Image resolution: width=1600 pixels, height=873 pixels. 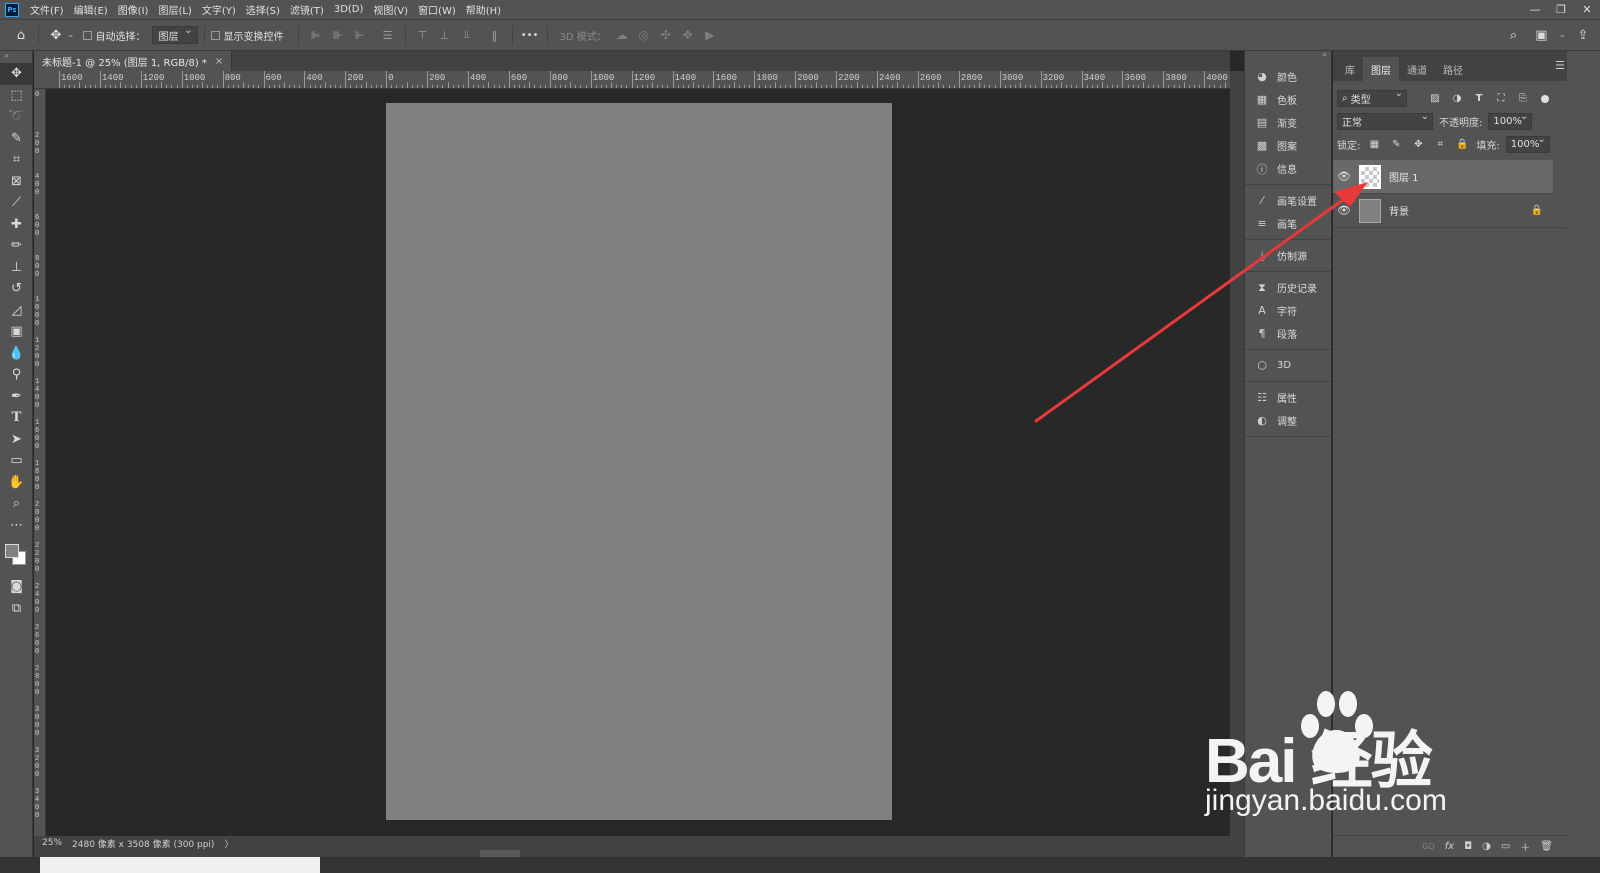 What do you see at coordinates (16, 139) in the screenshot?
I see `quick-select-tool-icon: ✎` at bounding box center [16, 139].